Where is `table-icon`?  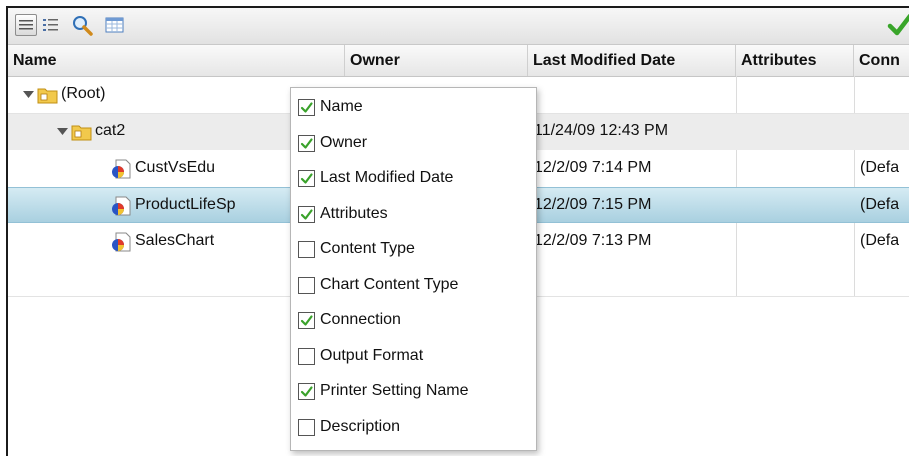 table-icon is located at coordinates (114, 25).